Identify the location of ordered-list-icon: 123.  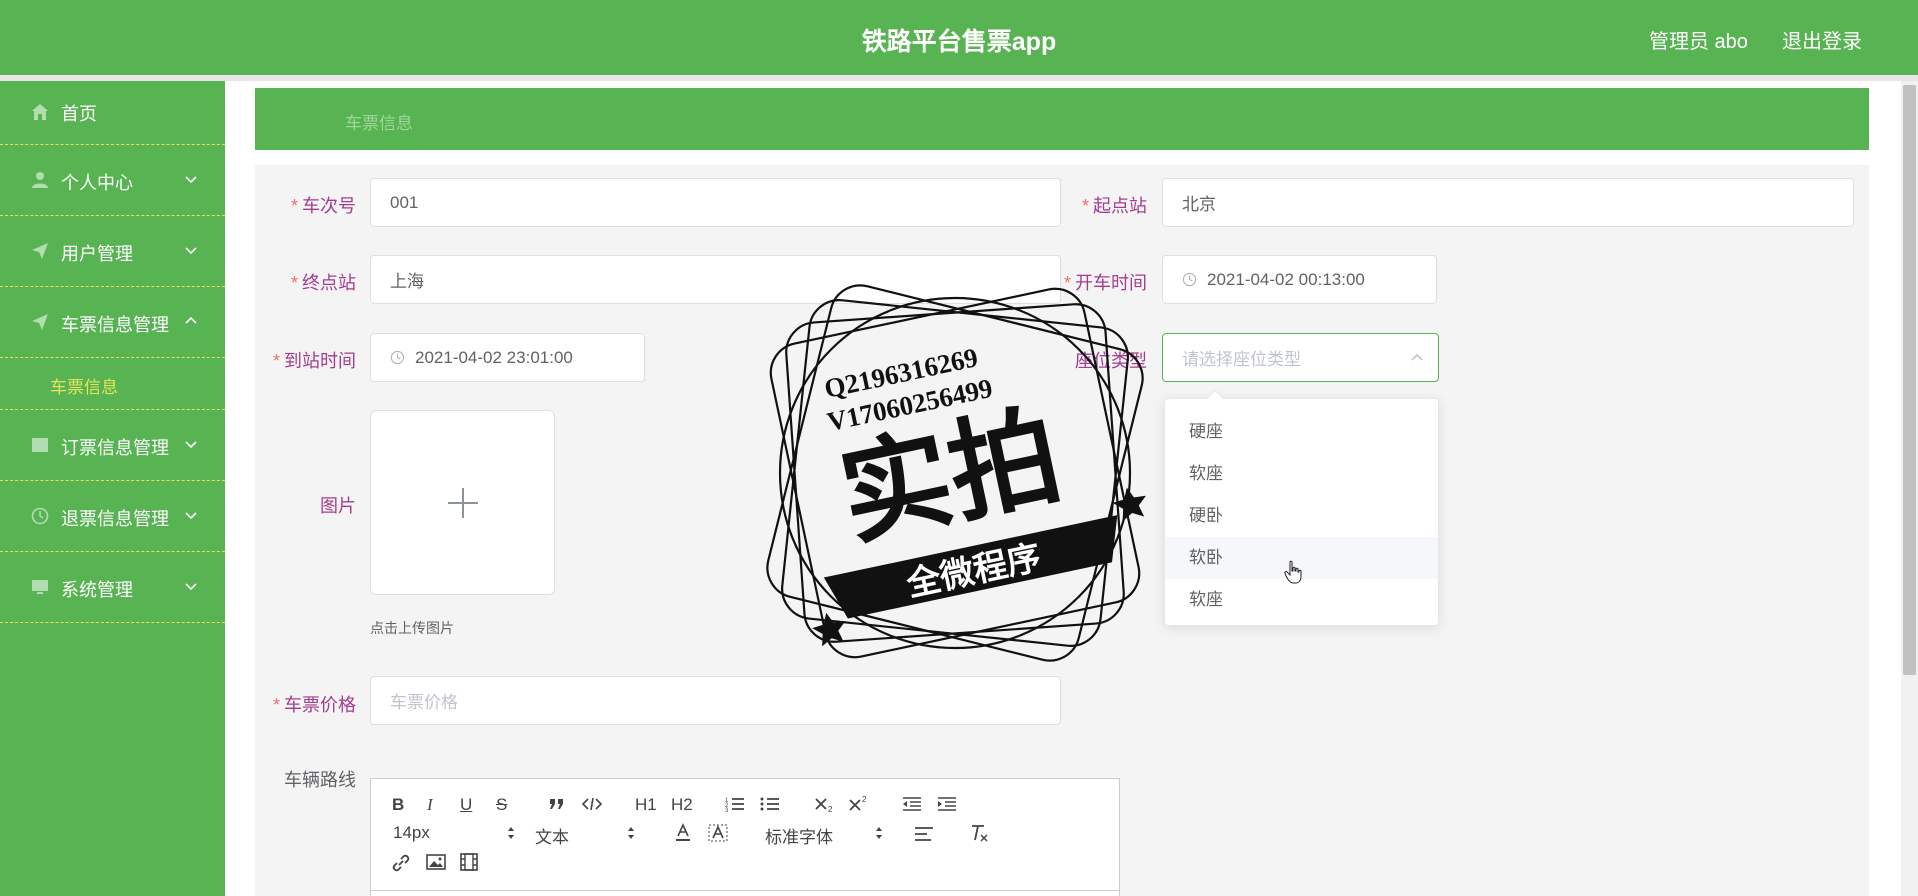
(734, 805).